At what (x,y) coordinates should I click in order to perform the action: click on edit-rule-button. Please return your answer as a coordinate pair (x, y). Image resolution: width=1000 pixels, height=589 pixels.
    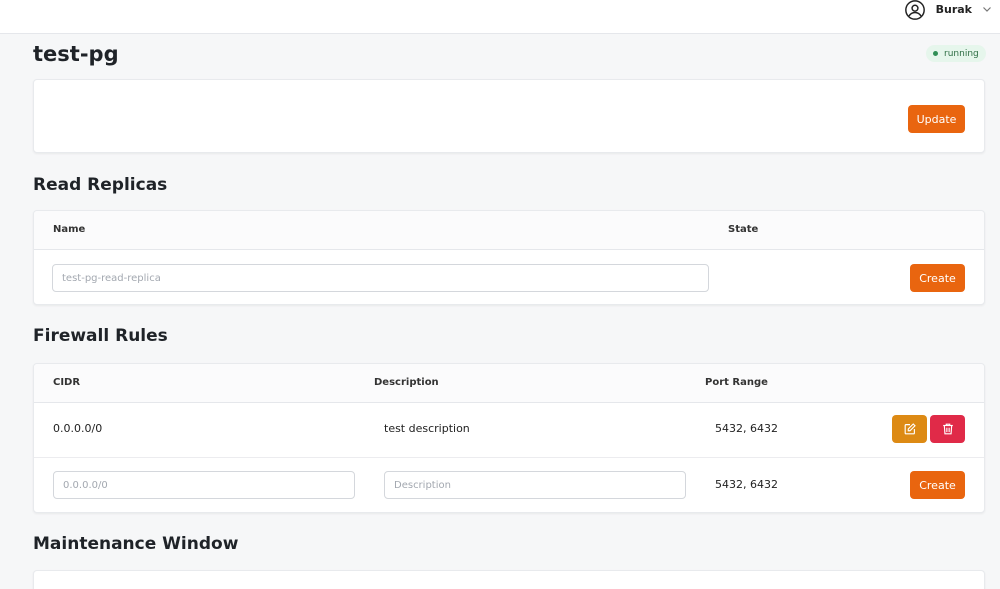
    Looking at the image, I should click on (909, 429).